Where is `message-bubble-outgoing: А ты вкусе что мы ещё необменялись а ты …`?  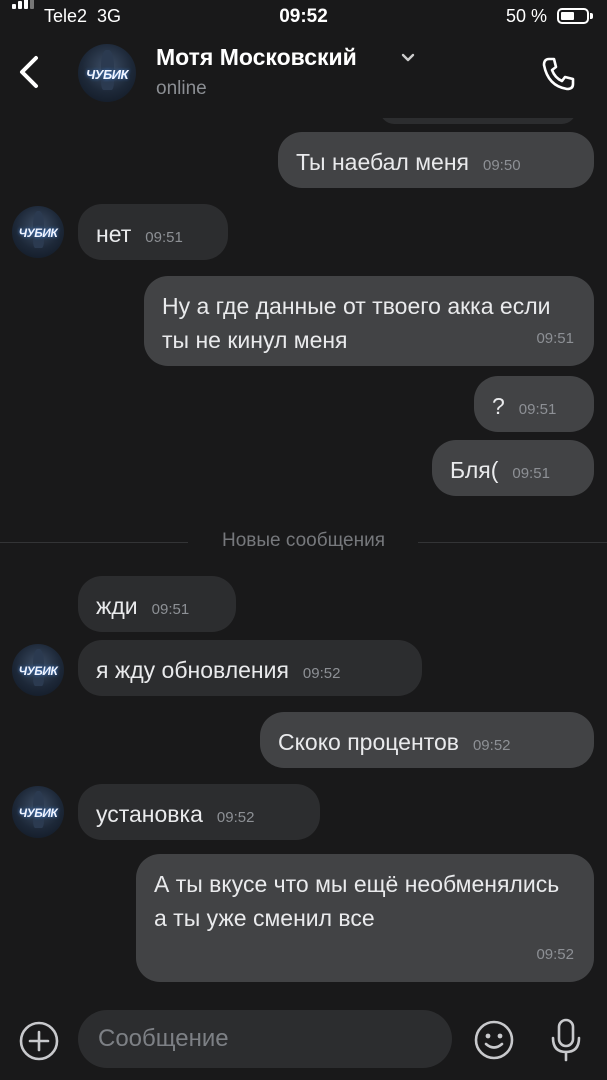
message-bubble-outgoing: А ты вкусе что мы ещё необменялись а ты … is located at coordinates (365, 918).